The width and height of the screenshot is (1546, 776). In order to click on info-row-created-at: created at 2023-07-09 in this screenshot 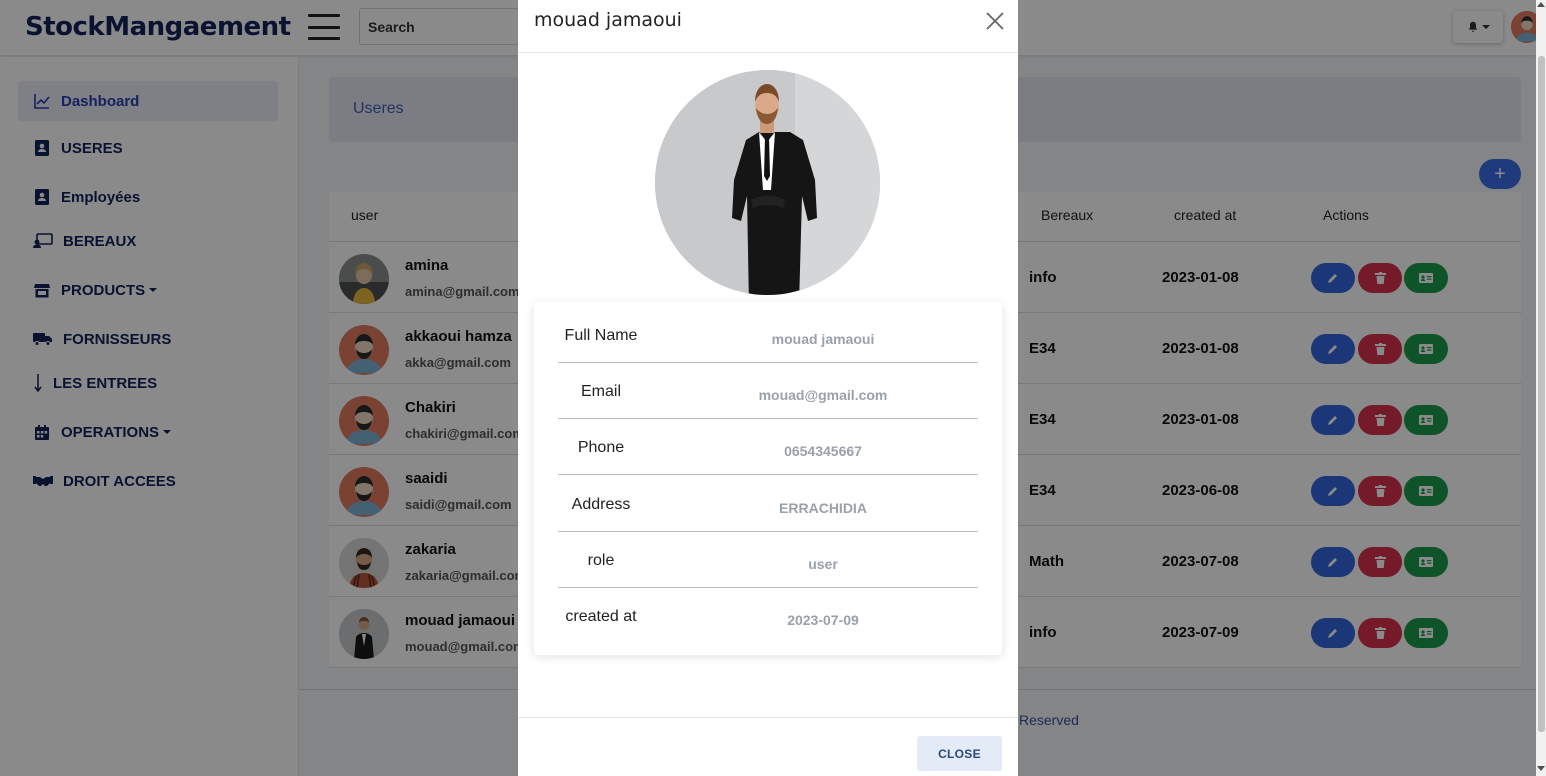, I will do `click(768, 616)`.